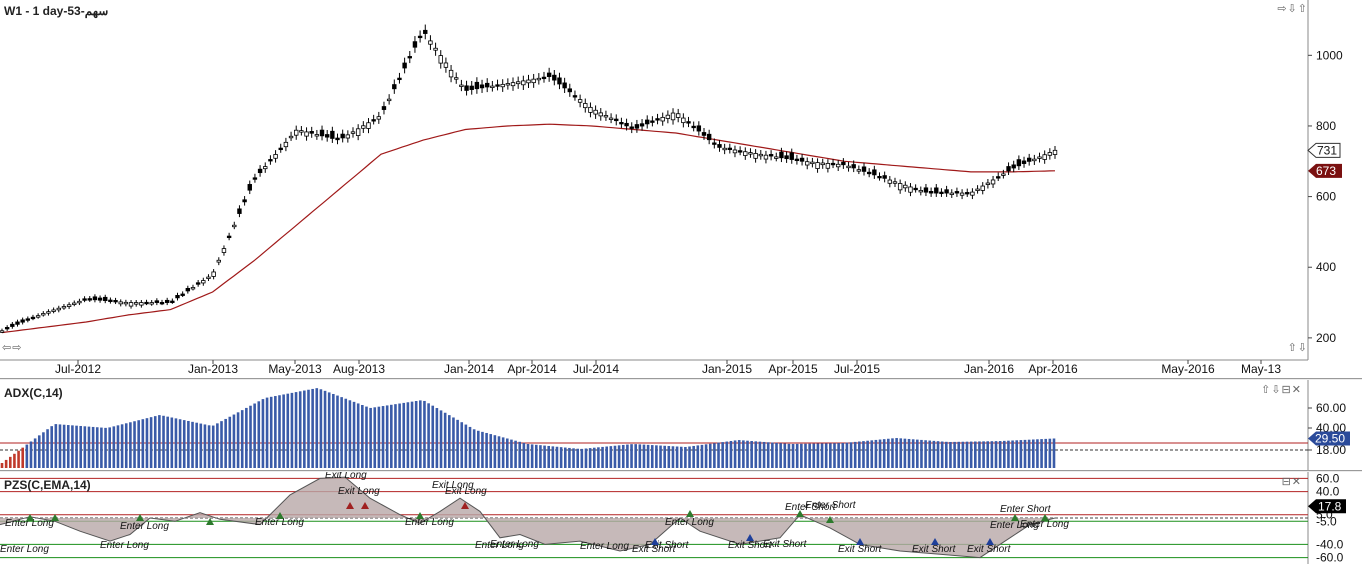 The width and height of the screenshot is (1362, 564). What do you see at coordinates (12, 347) in the screenshot?
I see `scroll-left-controls: ⇦⇨` at bounding box center [12, 347].